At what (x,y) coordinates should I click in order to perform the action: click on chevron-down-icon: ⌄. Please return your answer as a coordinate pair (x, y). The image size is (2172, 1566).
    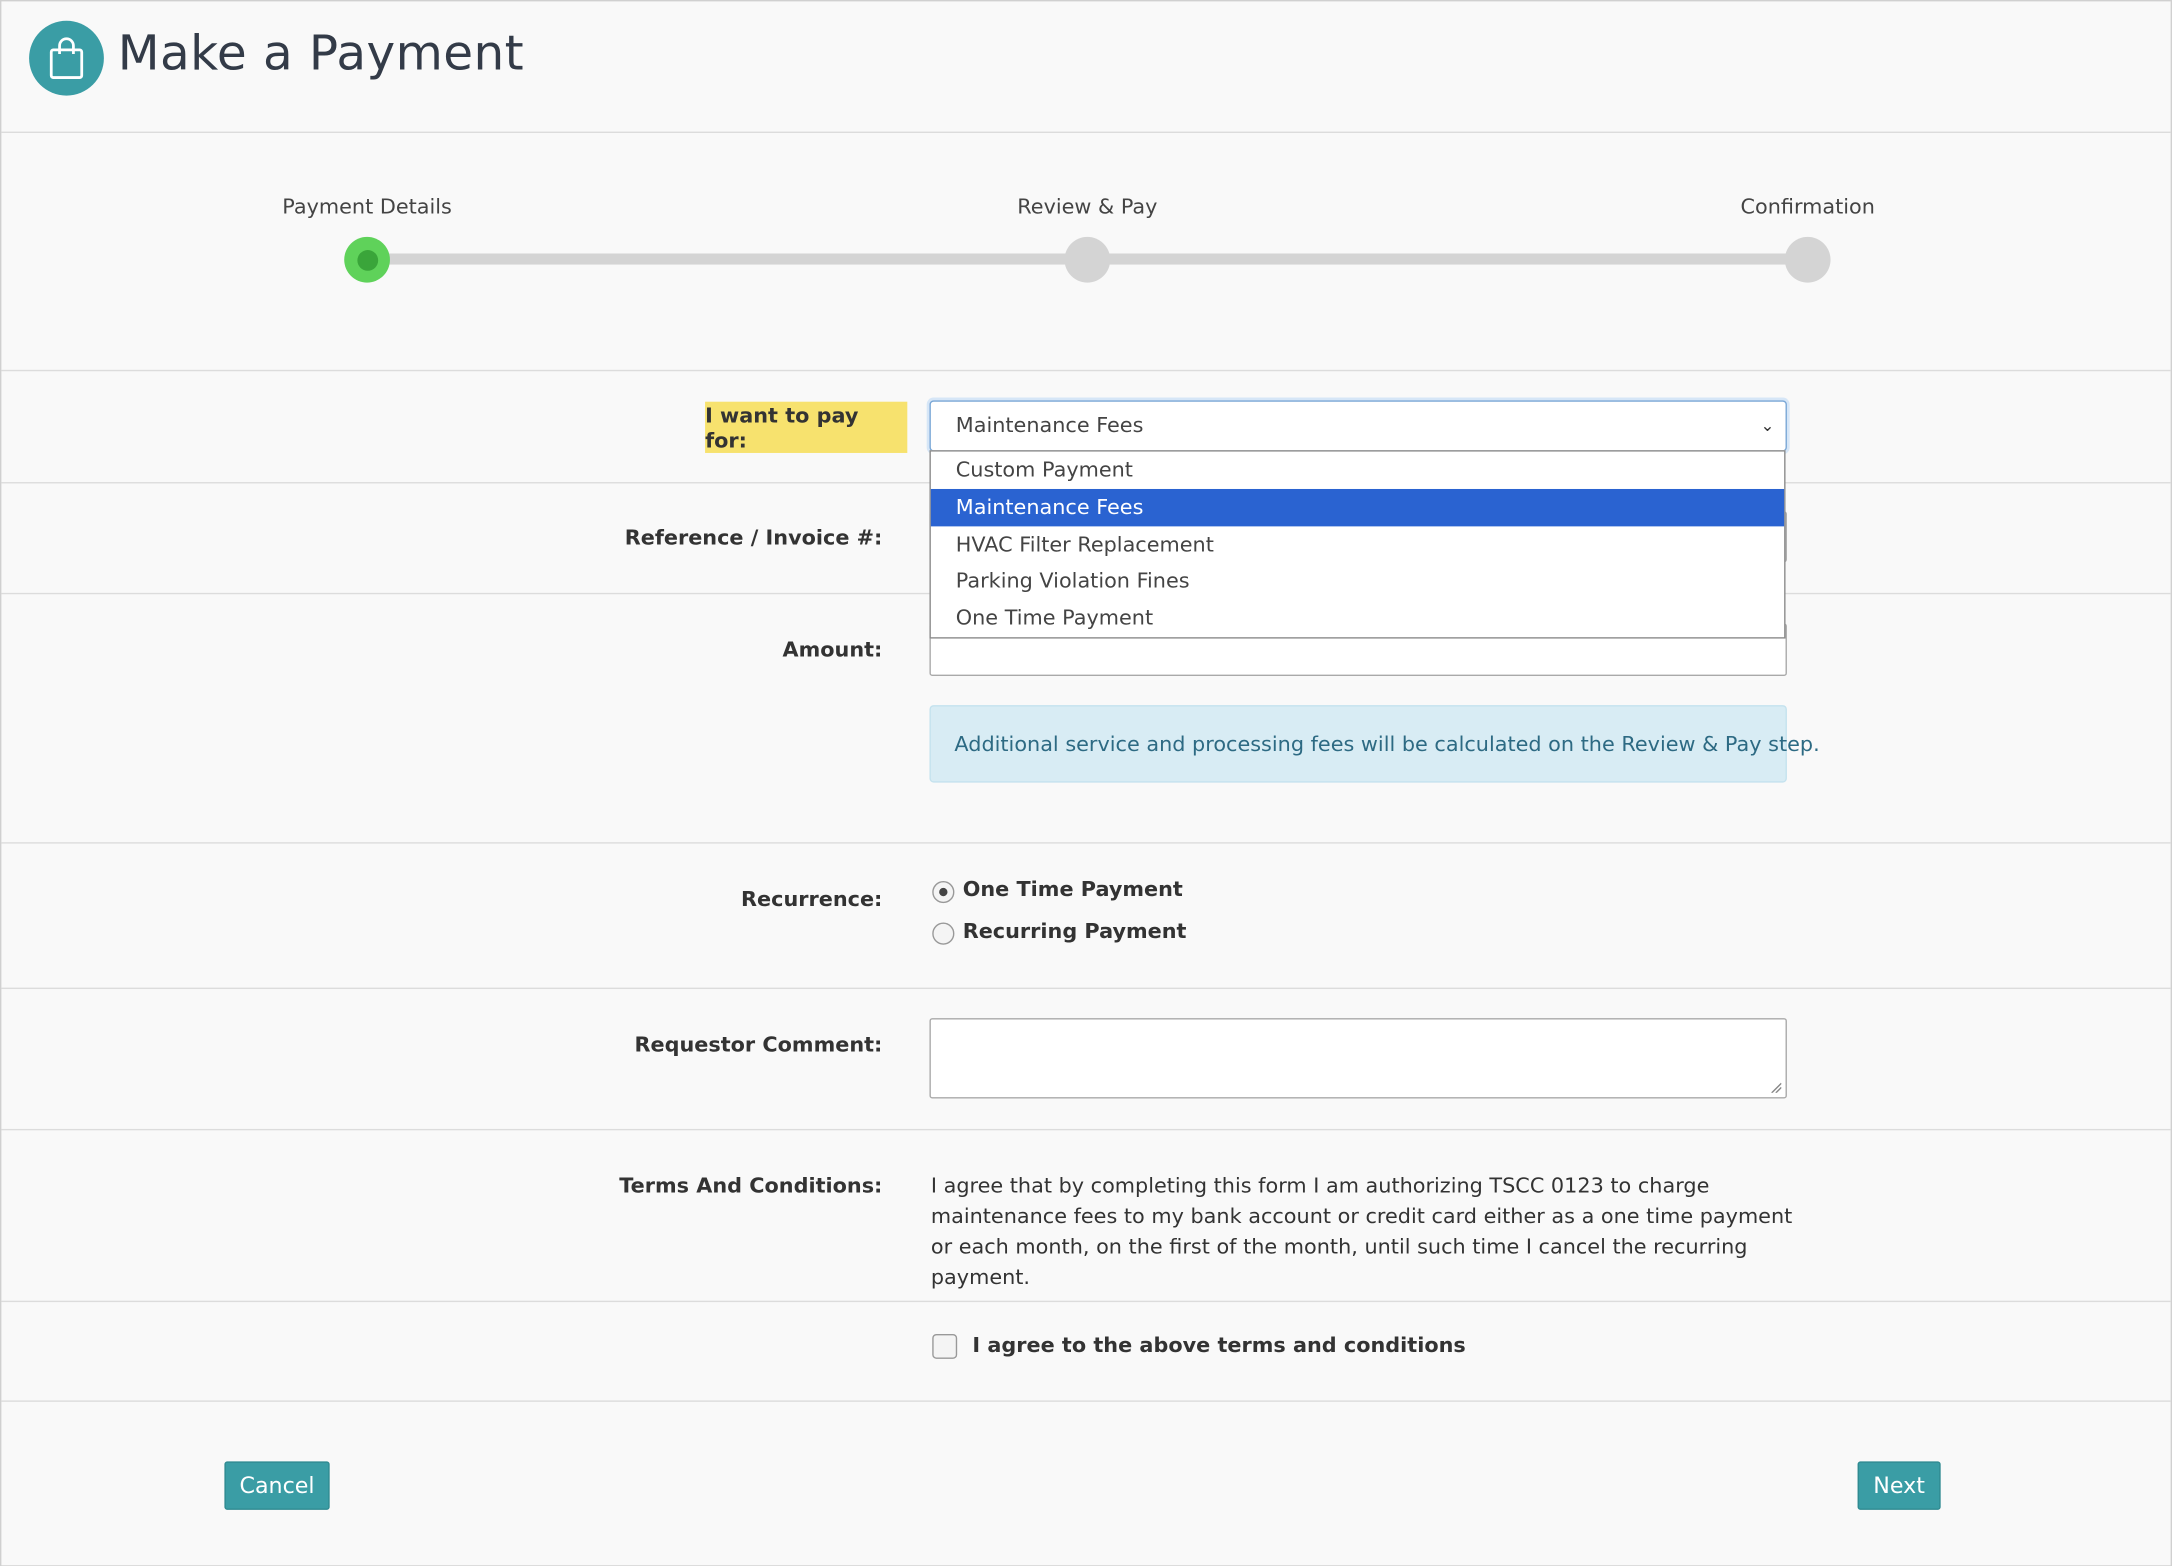
    Looking at the image, I should click on (1767, 425).